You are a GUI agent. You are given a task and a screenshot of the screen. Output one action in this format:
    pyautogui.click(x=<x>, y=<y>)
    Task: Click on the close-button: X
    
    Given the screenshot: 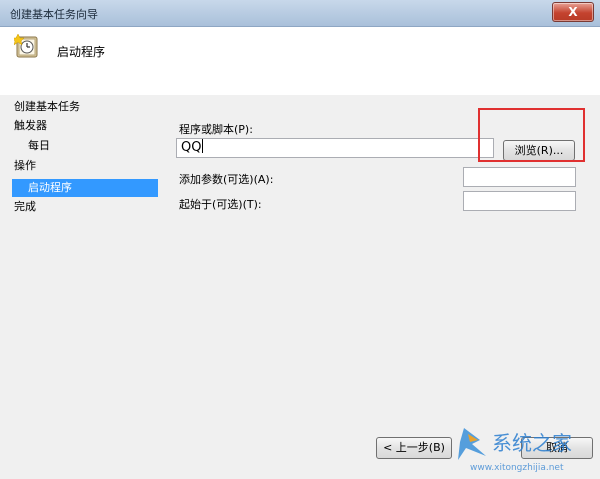 What is the action you would take?
    pyautogui.click(x=573, y=12)
    